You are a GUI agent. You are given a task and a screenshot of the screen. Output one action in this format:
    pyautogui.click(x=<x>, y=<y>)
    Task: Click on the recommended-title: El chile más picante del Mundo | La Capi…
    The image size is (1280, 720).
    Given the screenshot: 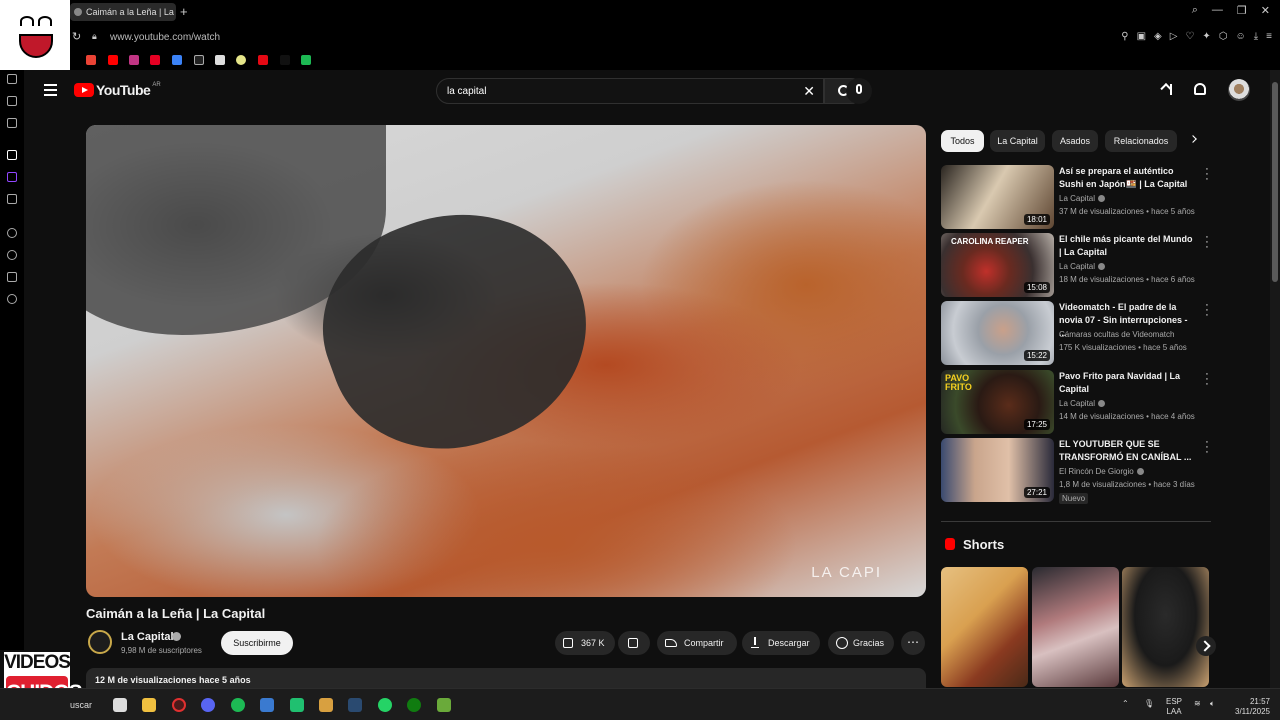 What is the action you would take?
    pyautogui.click(x=1126, y=246)
    